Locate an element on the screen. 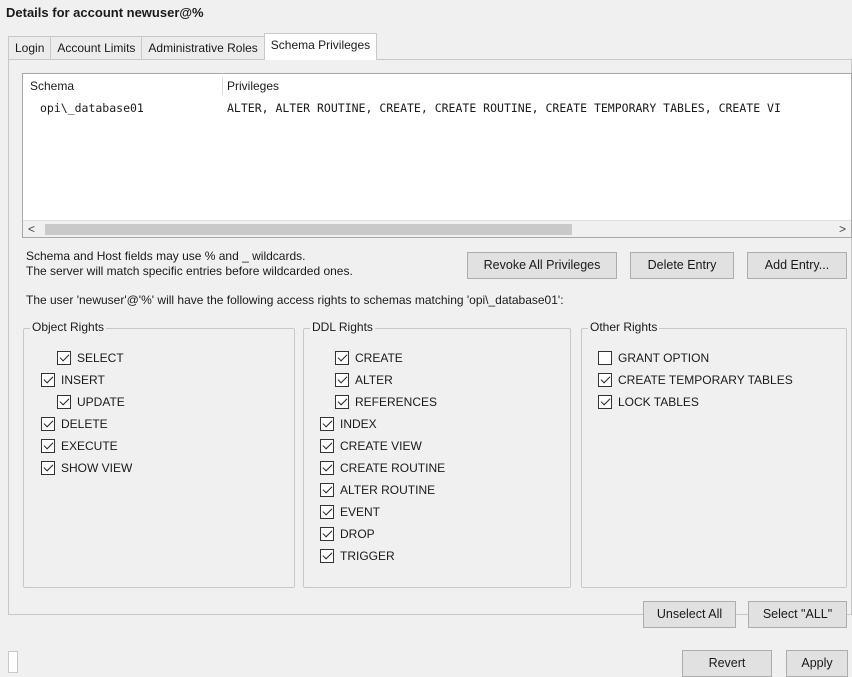  other-rights-title: Other Rights is located at coordinates (624, 327).